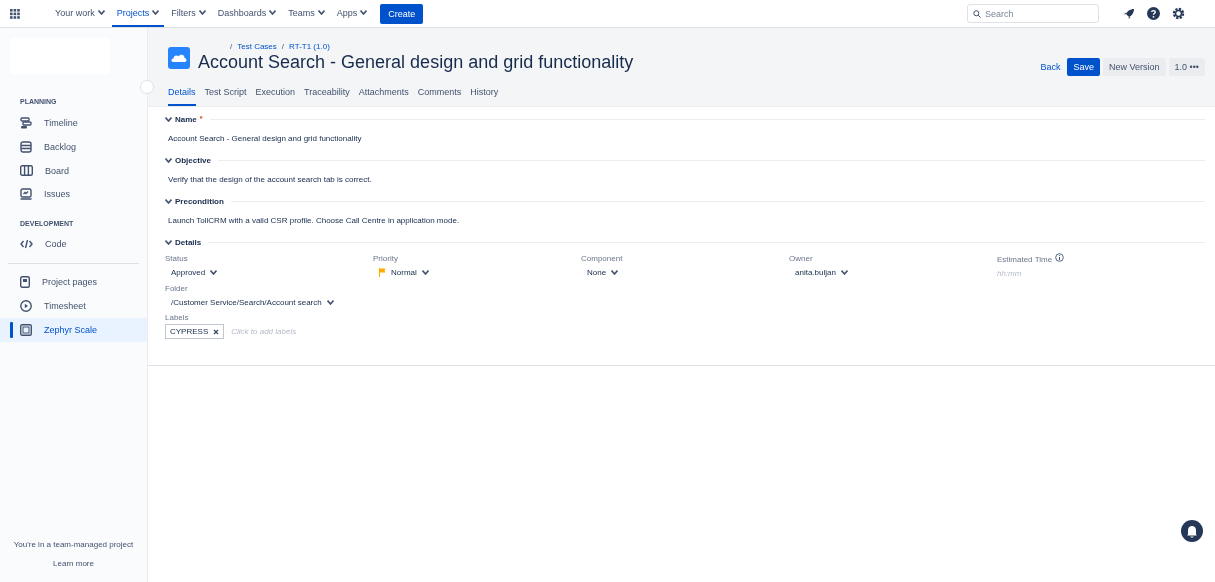 The height and width of the screenshot is (582, 1215). What do you see at coordinates (977, 13) in the screenshot?
I see `search-icon` at bounding box center [977, 13].